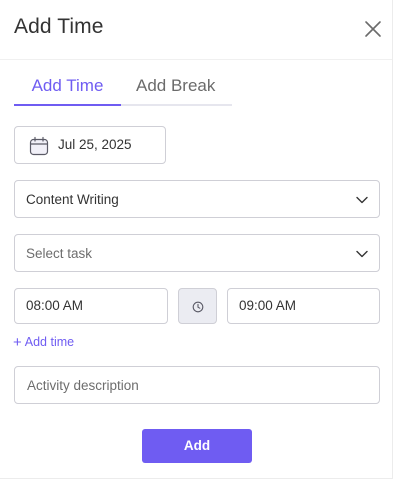  Describe the element at coordinates (67, 105) in the screenshot. I see `active-tab-indicator` at that location.